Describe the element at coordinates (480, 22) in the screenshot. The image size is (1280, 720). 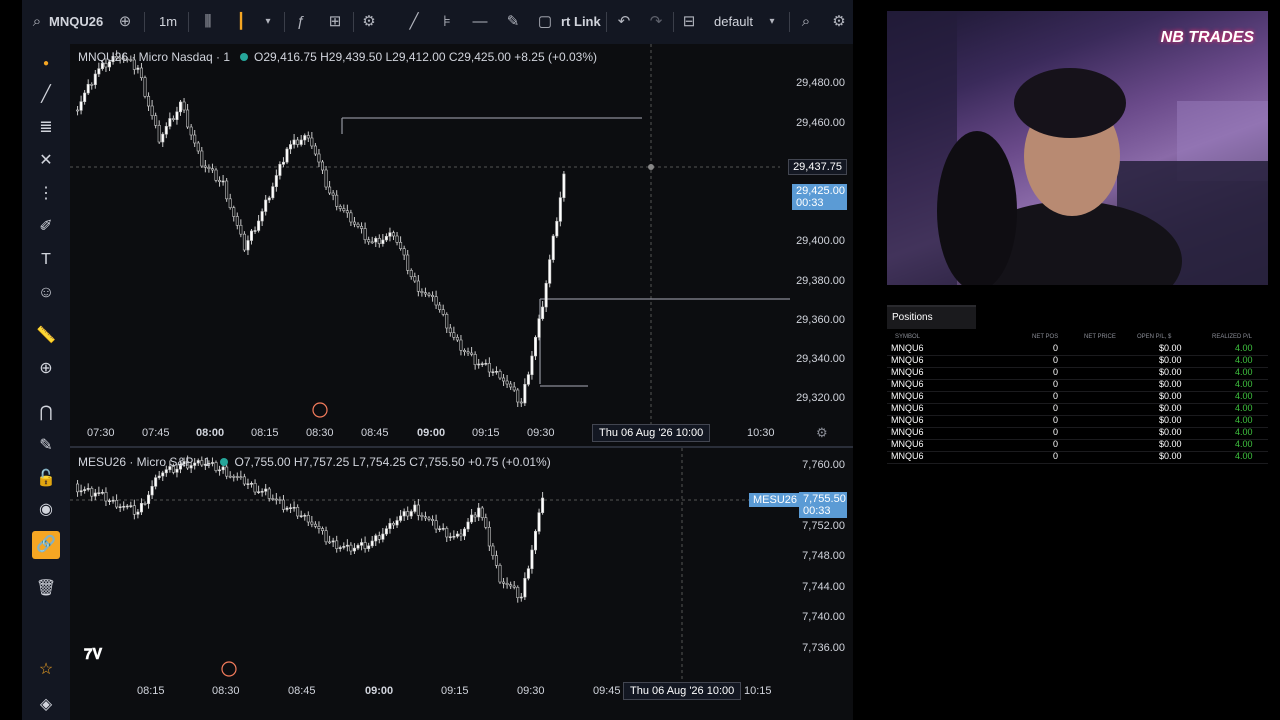
I see `horizontal-line-icon: —` at that location.